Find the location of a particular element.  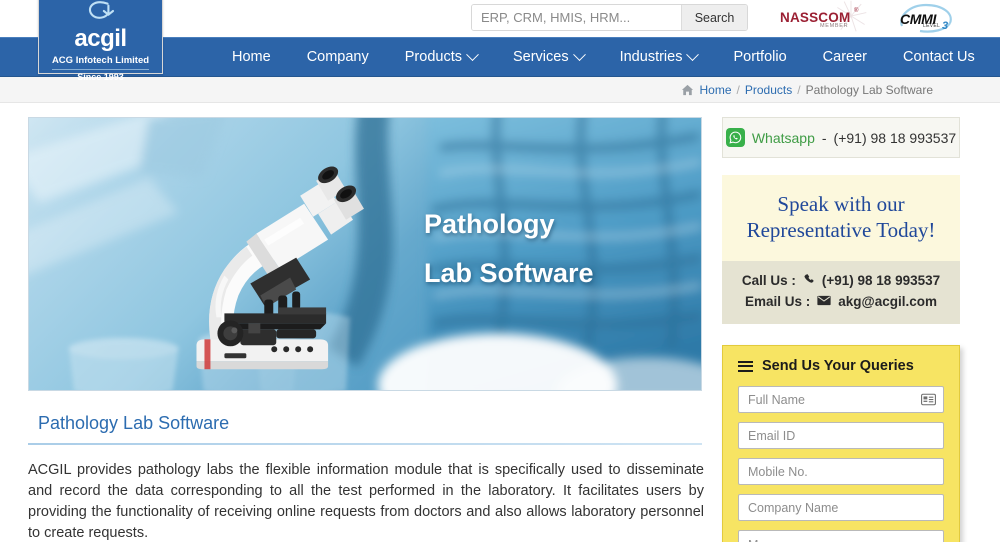

whatsapp-label: Whatsapp is located at coordinates (783, 137).